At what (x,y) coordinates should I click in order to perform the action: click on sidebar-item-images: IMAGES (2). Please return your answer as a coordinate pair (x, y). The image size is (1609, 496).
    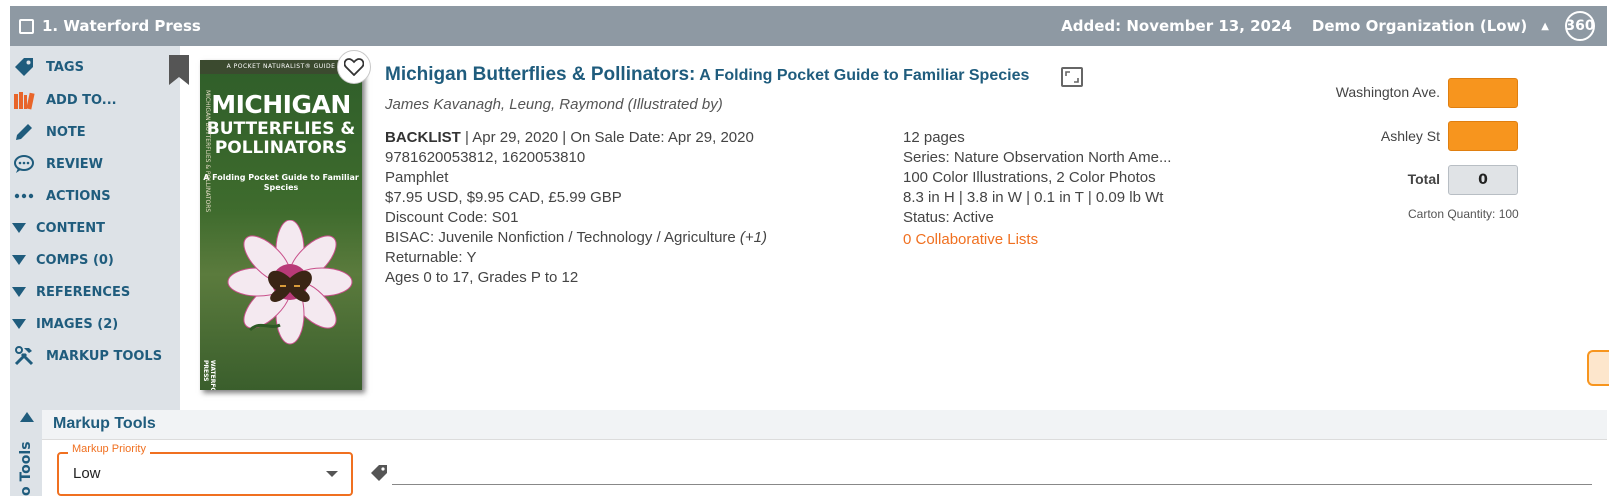
    Looking at the image, I should click on (65, 324).